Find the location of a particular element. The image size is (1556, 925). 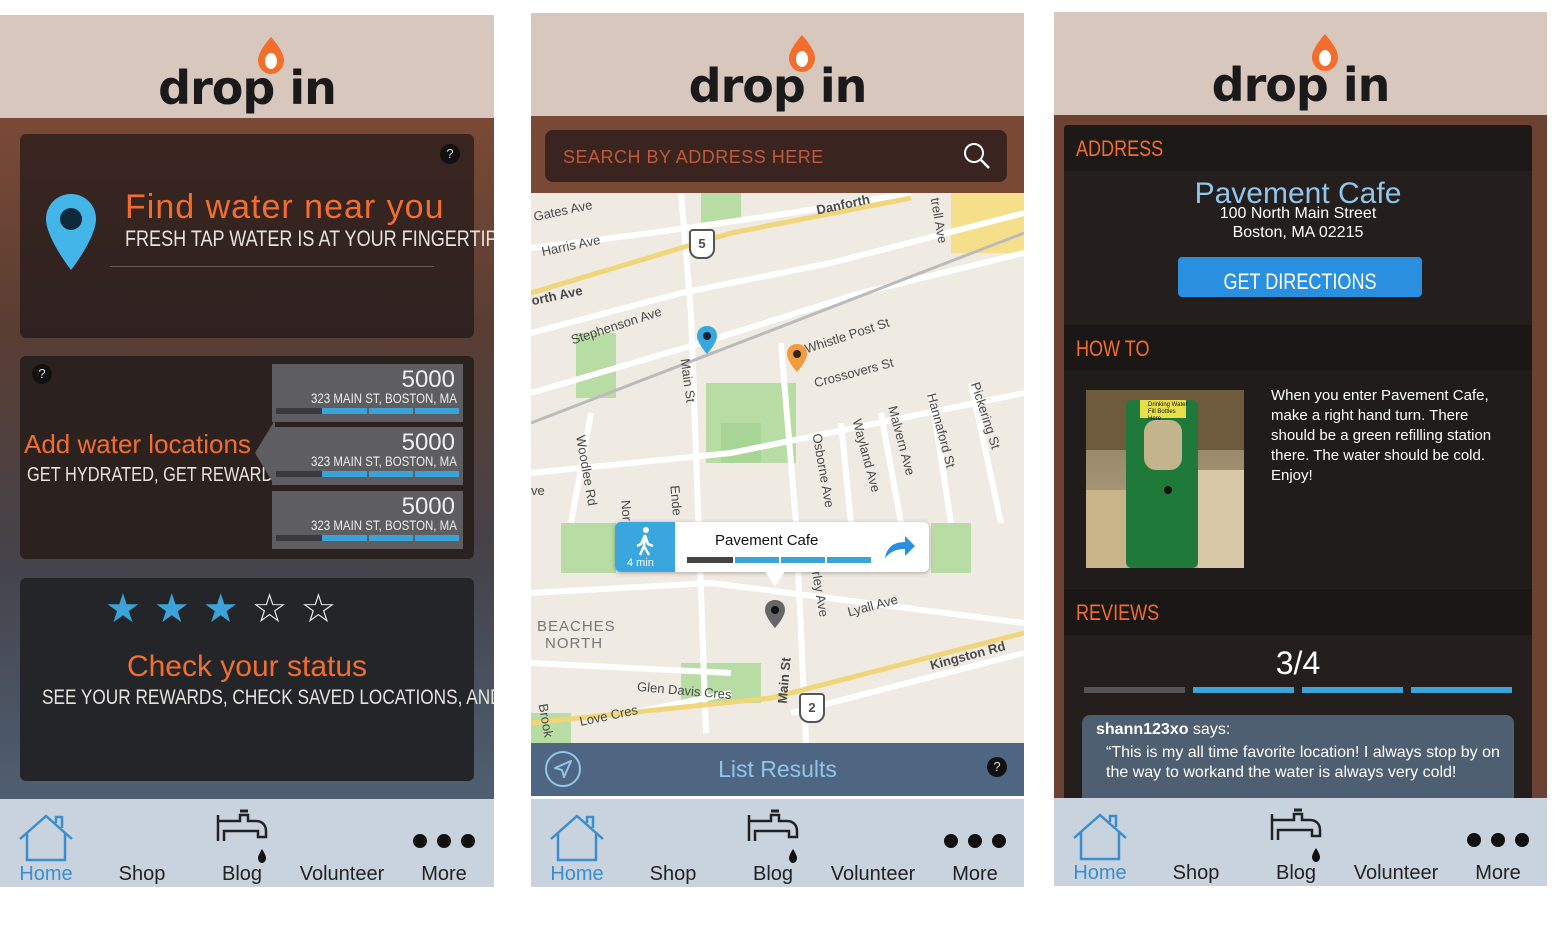

refill-station-photo: Drinking Water Fill Bottles Here is located at coordinates (1165, 479).